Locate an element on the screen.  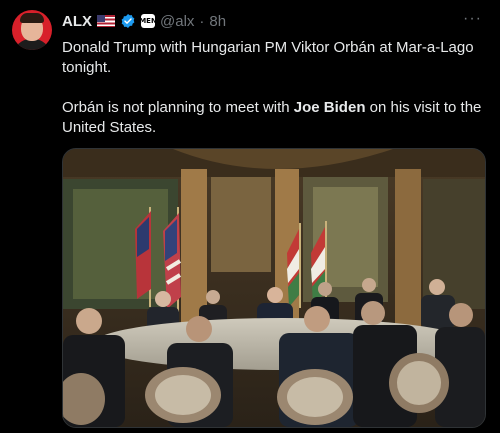
tweet-header: ALX MEN @alx · 8h is located at coordinates (144, 21).